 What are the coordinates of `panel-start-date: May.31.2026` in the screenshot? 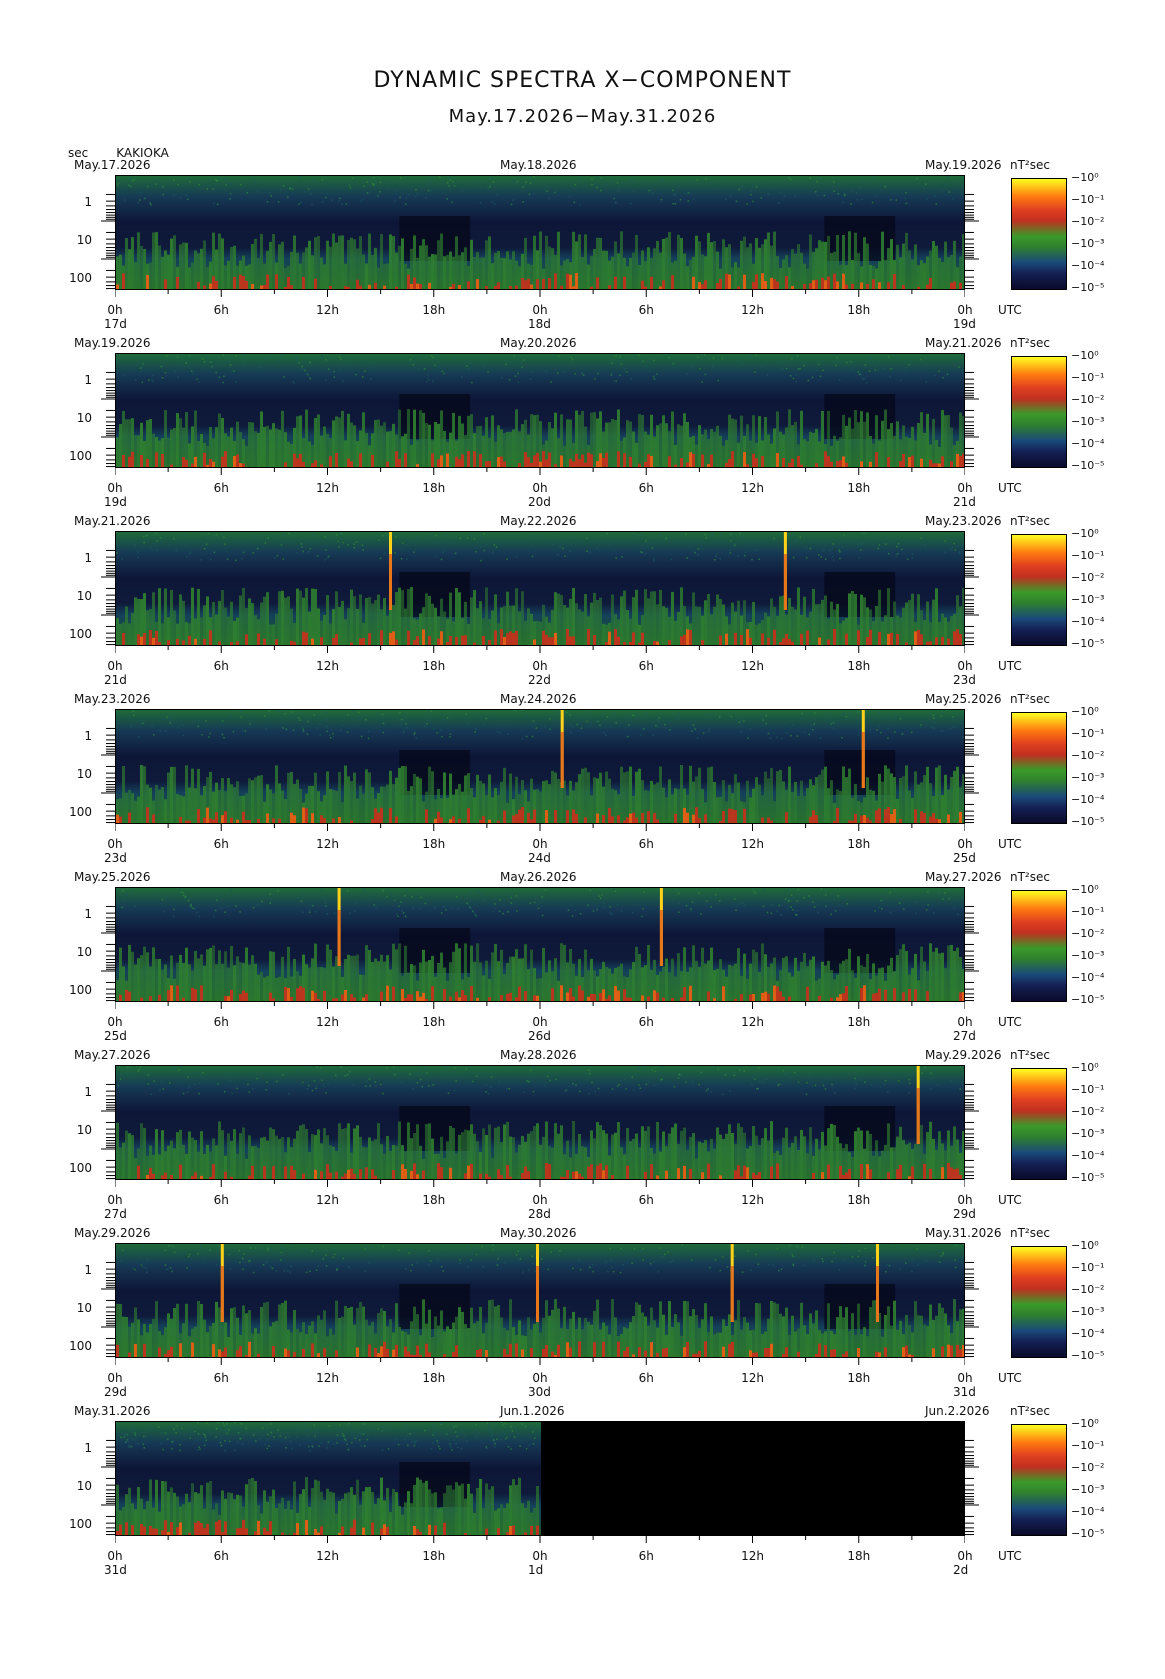 It's located at (112, 1411).